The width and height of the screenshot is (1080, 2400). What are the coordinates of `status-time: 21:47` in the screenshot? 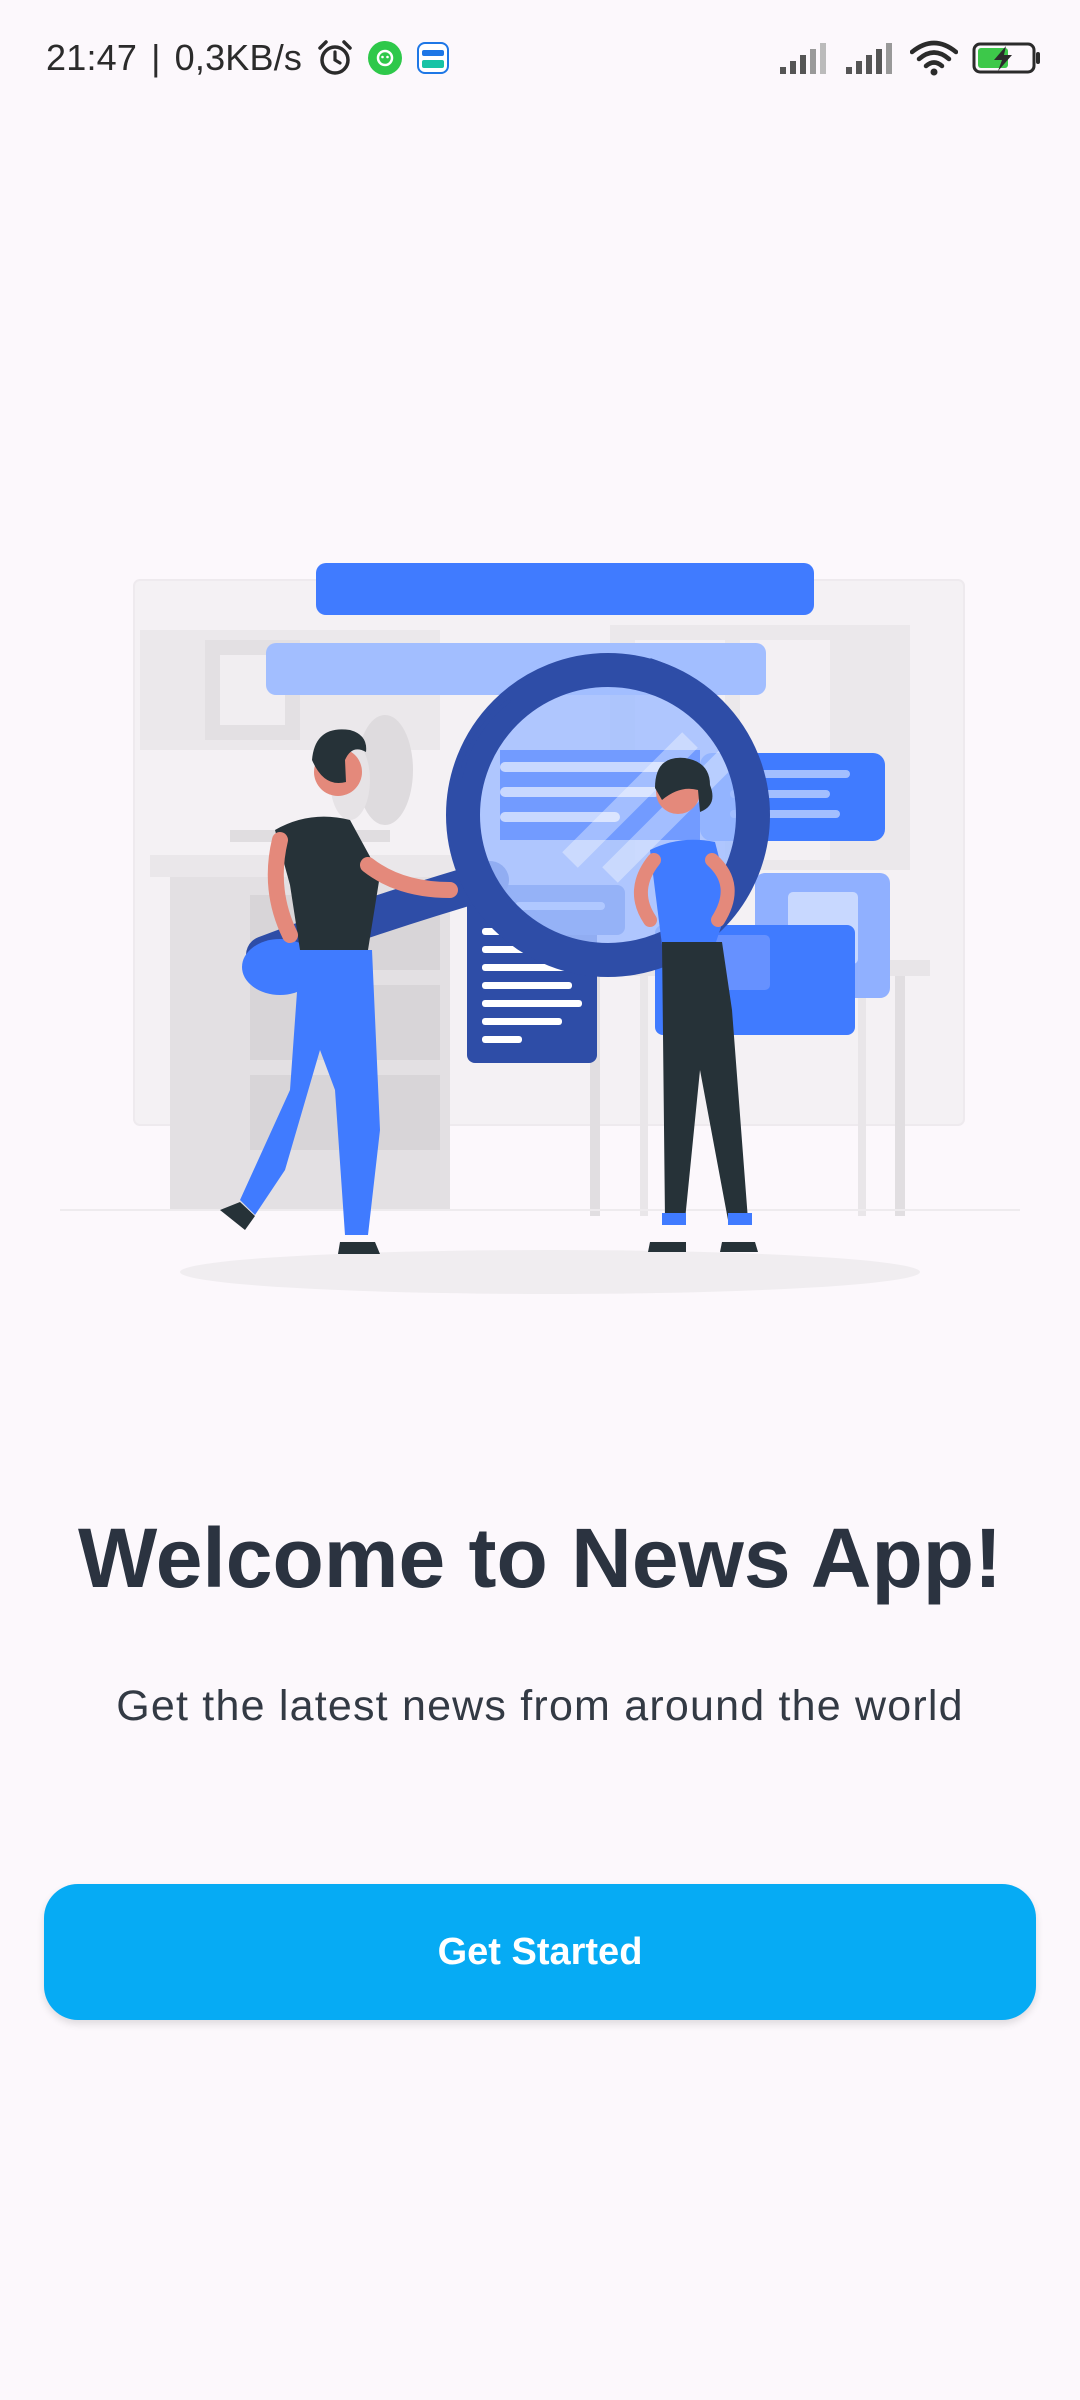 It's located at (92, 57).